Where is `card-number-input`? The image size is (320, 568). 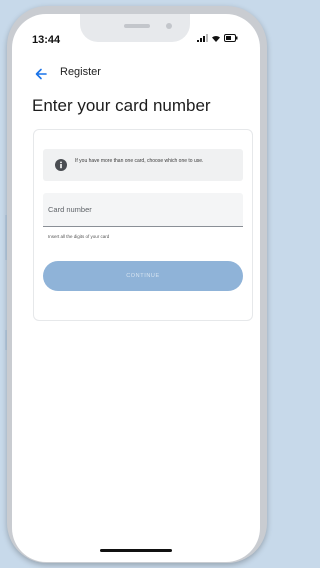 card-number-input is located at coordinates (143, 210).